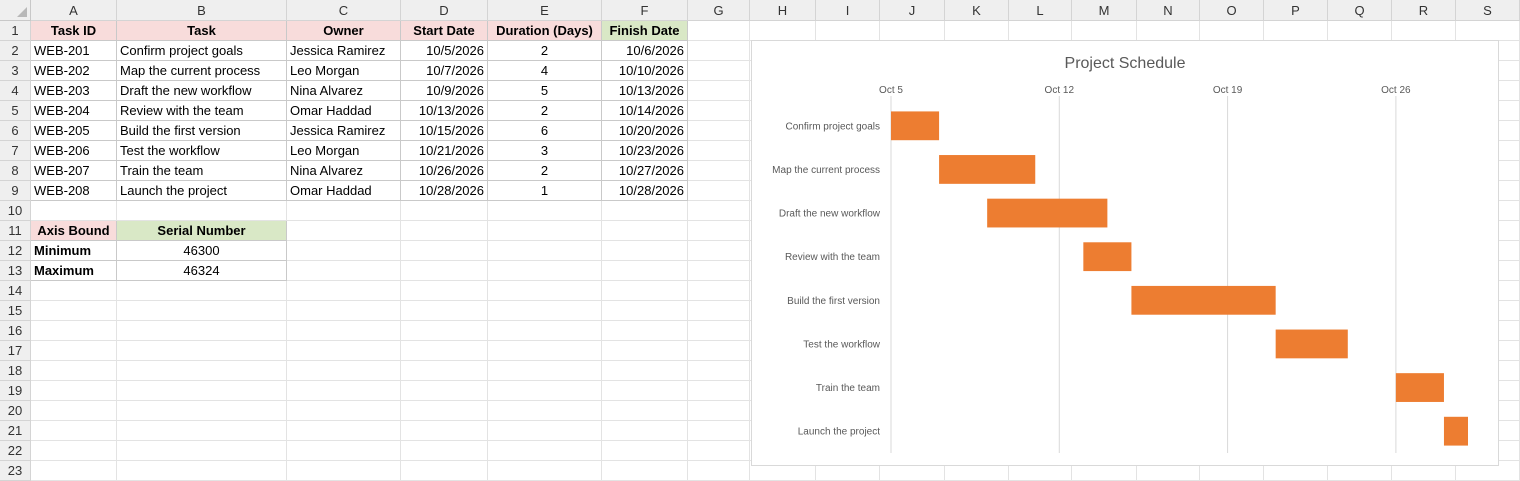 The height and width of the screenshot is (481, 1520). I want to click on row-header-2: 2, so click(15, 51).